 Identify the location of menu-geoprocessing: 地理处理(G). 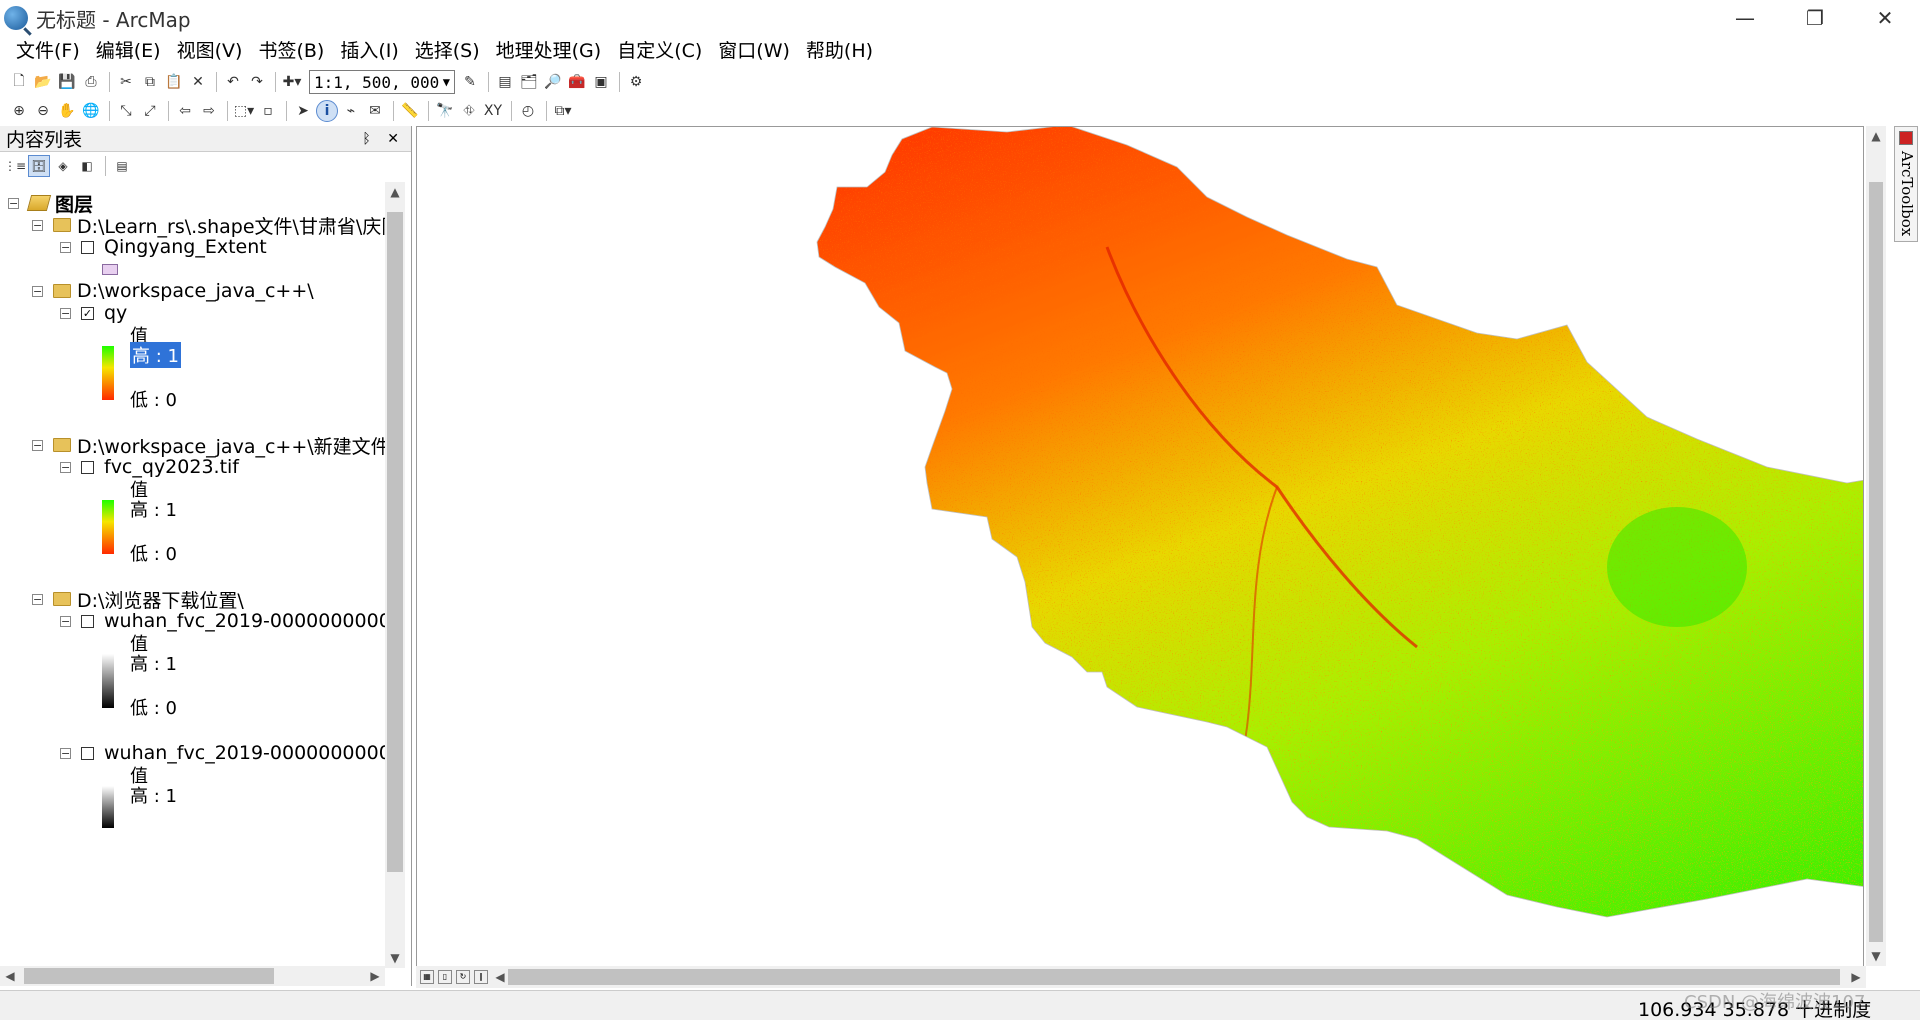
(549, 51).